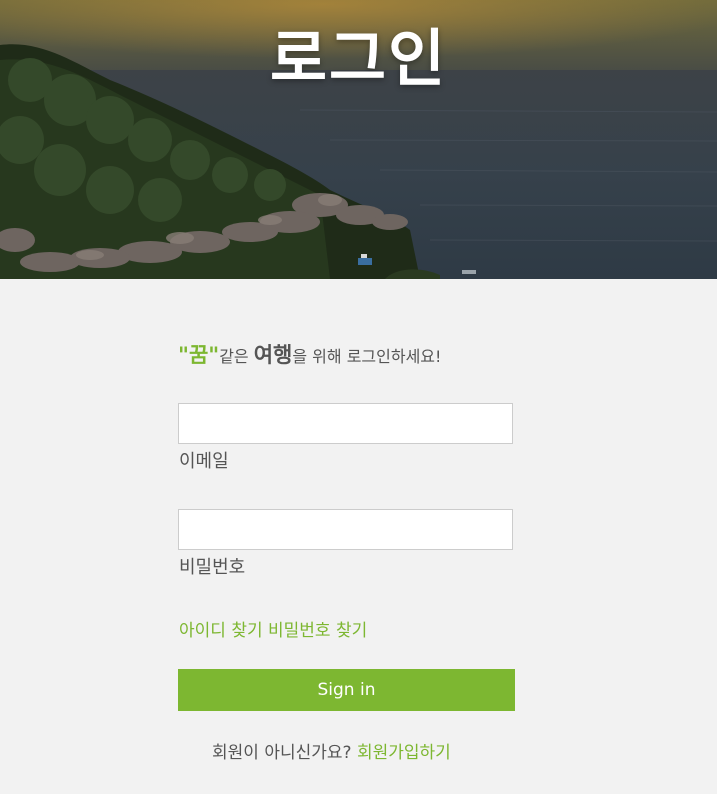  Describe the element at coordinates (273, 355) in the screenshot. I see `tagline-bold-word: 여행` at that location.